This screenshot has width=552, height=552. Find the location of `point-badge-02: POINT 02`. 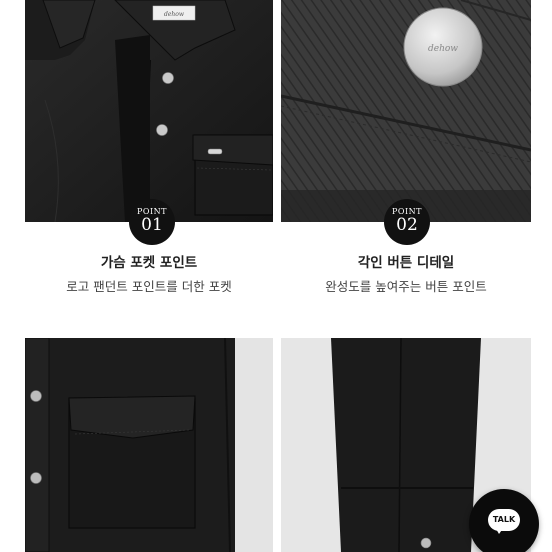

point-badge-02: POINT 02 is located at coordinates (407, 222).